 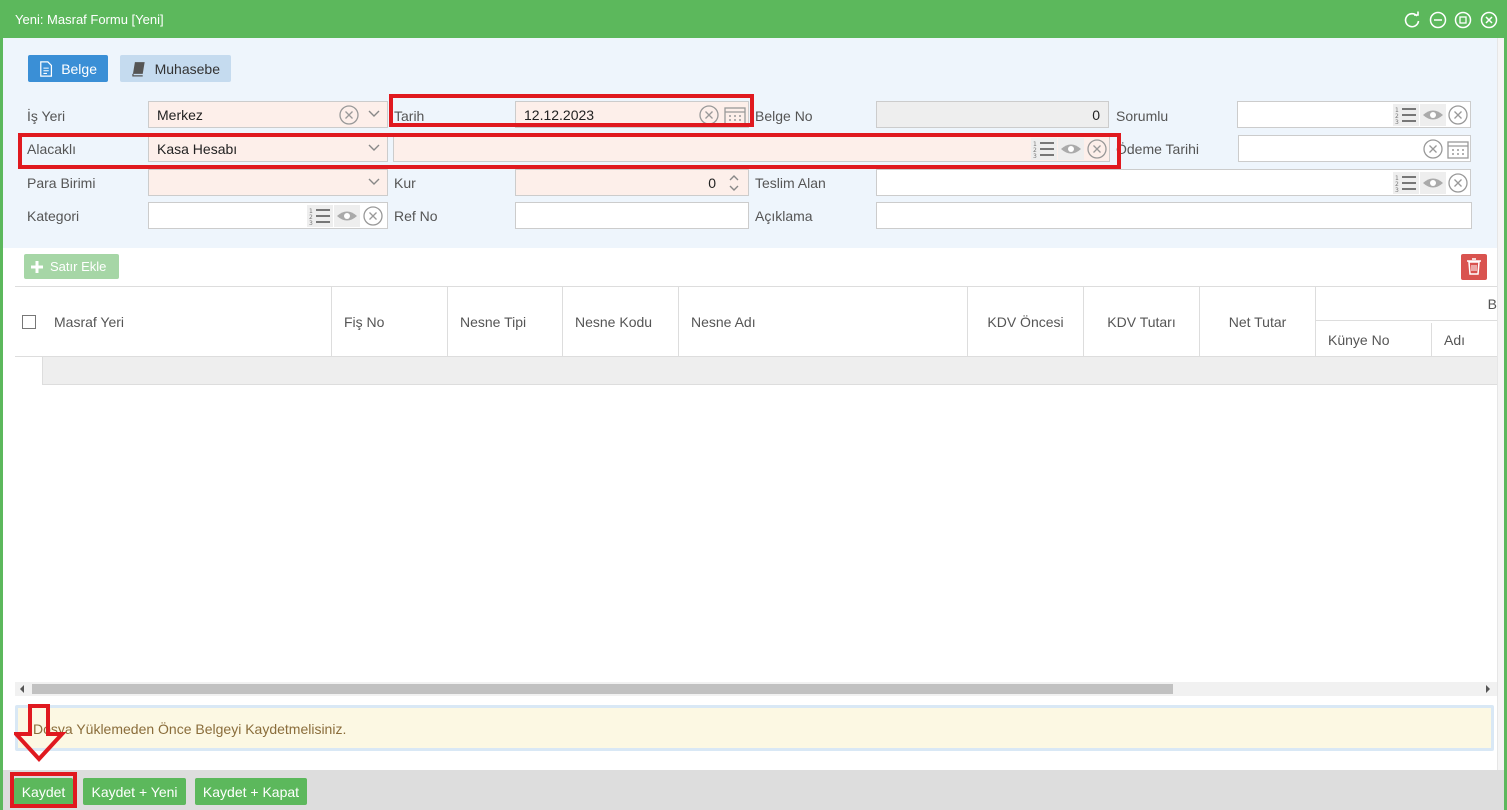 I want to click on tab-belge: Belge, so click(x=68, y=68).